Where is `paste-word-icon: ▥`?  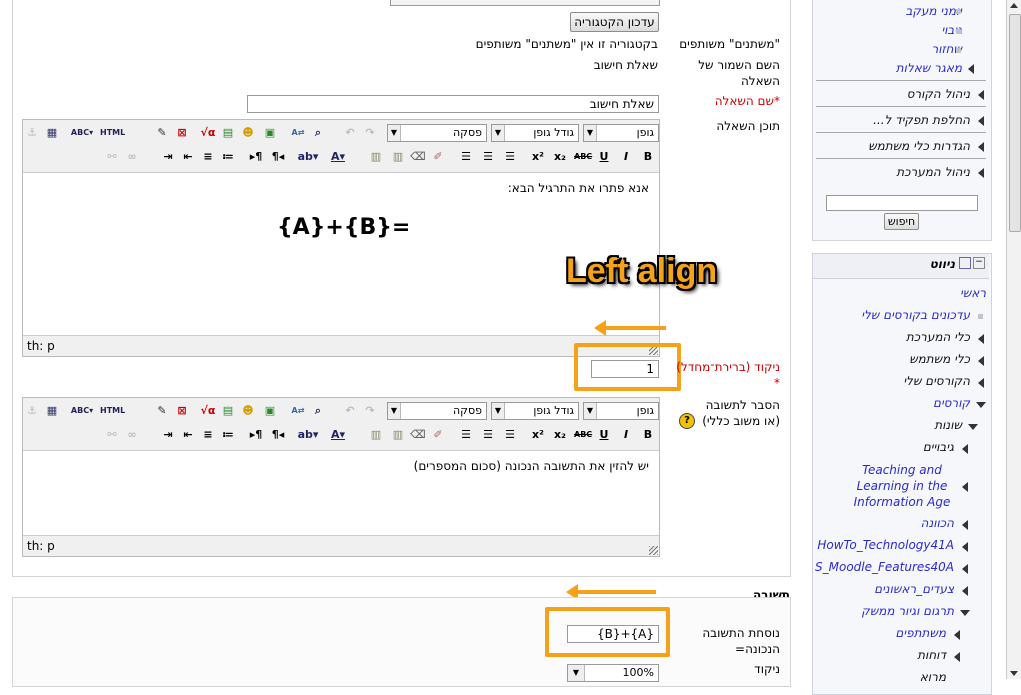
paste-word-icon: ▥ is located at coordinates (398, 435).